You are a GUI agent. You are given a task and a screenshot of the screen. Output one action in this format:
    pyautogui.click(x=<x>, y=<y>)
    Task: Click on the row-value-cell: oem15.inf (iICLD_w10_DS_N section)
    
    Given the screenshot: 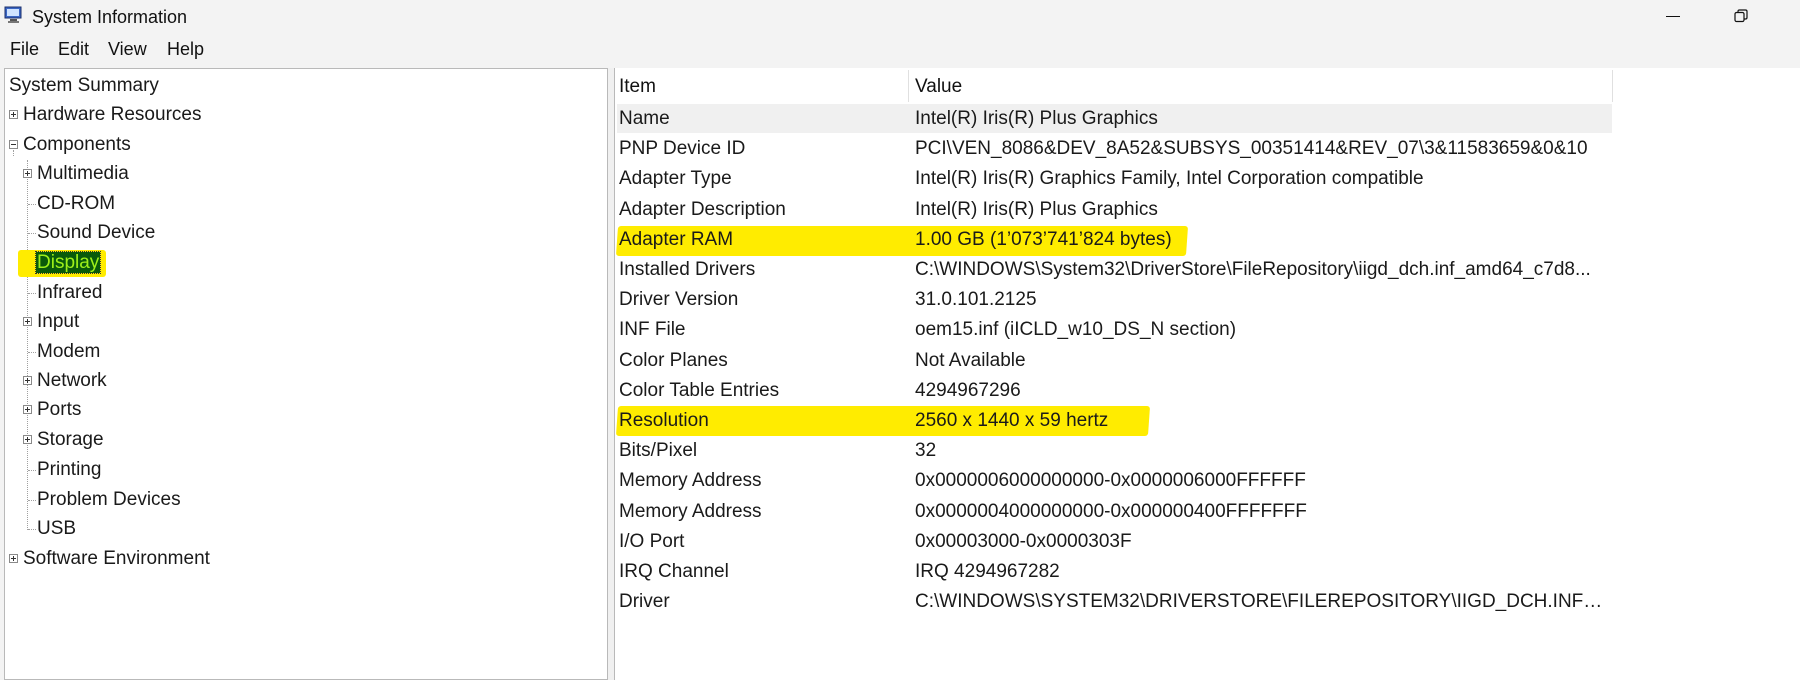 What is the action you would take?
    pyautogui.click(x=1076, y=330)
    